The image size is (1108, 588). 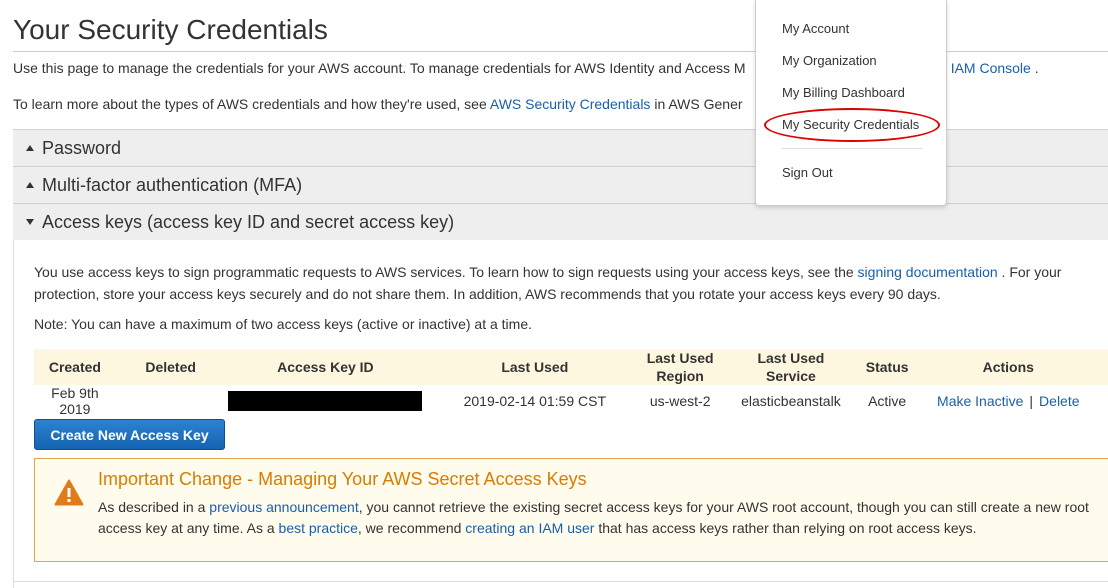 I want to click on page-title: Your Security Credentials, so click(x=170, y=29).